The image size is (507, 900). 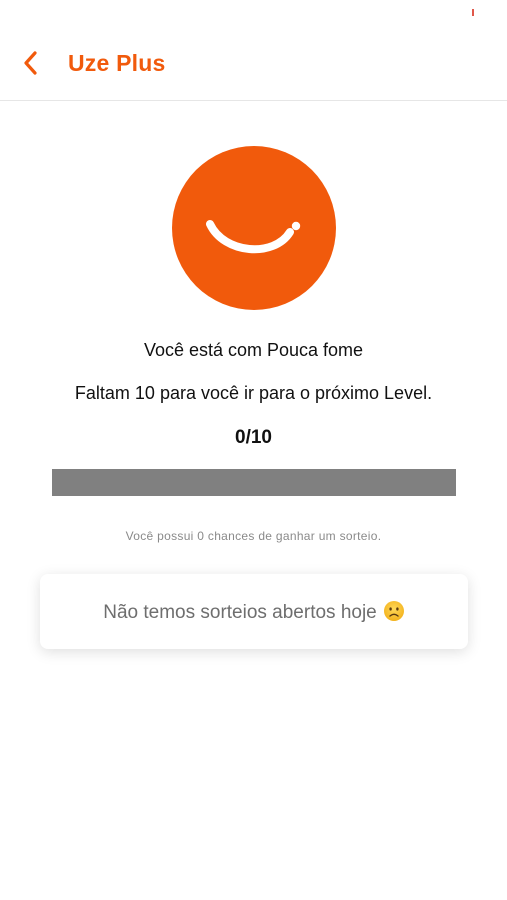 What do you see at coordinates (254, 228) in the screenshot?
I see `smile-face-icon` at bounding box center [254, 228].